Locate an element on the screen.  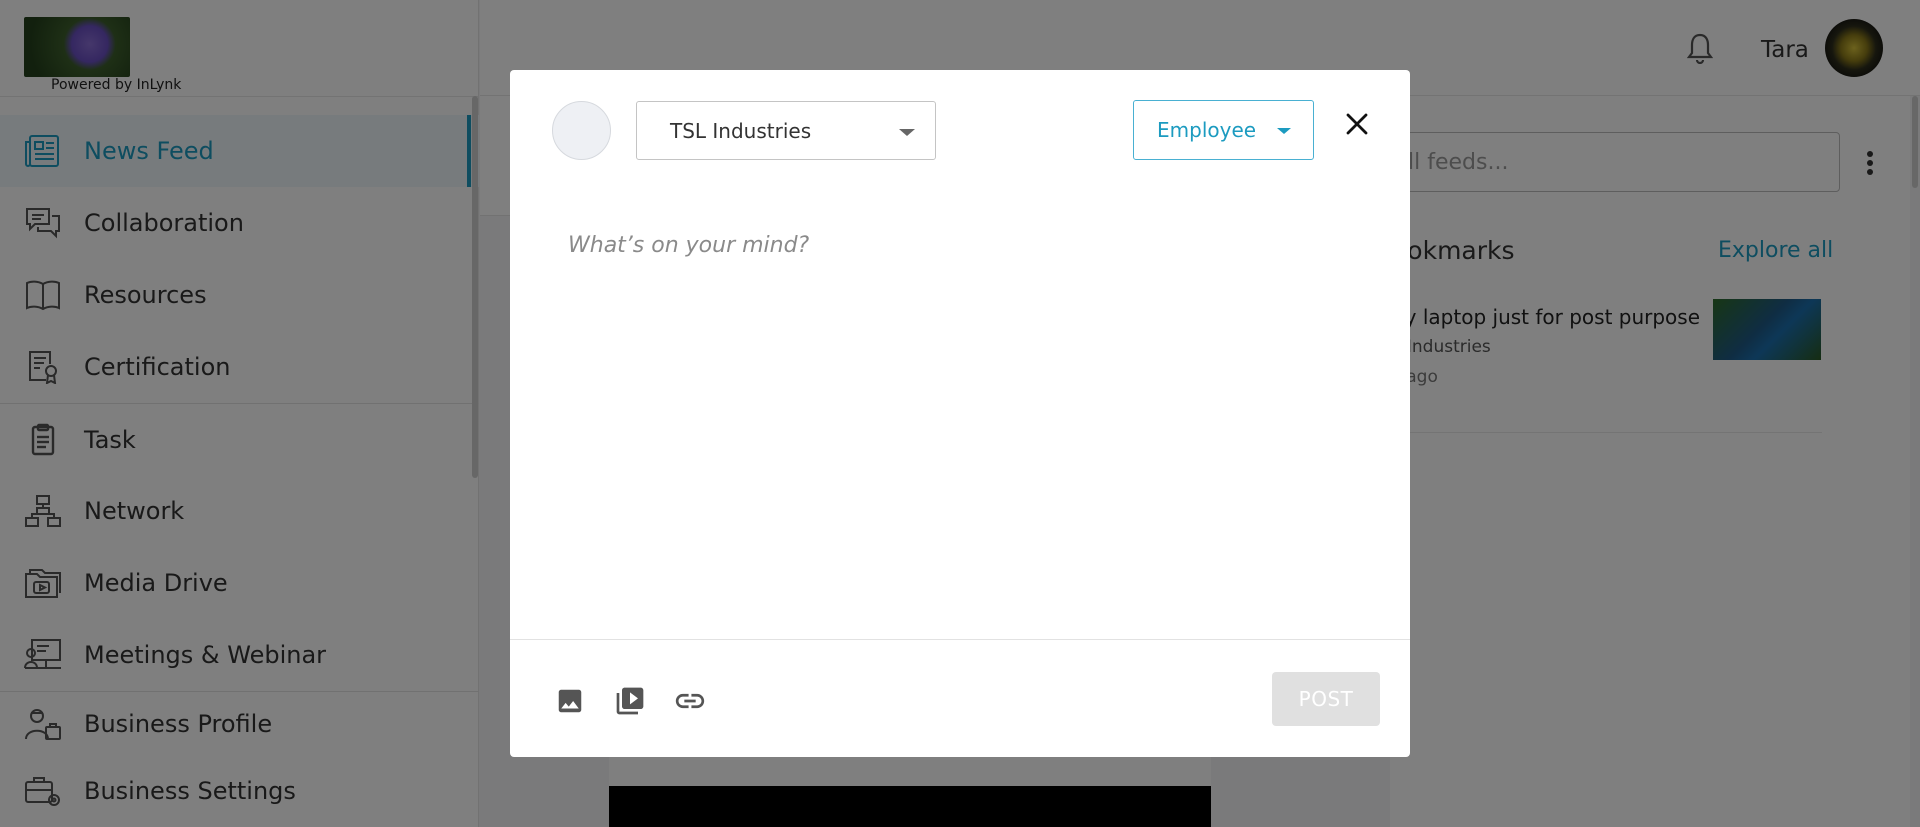
poster-avatar is located at coordinates (581, 130).